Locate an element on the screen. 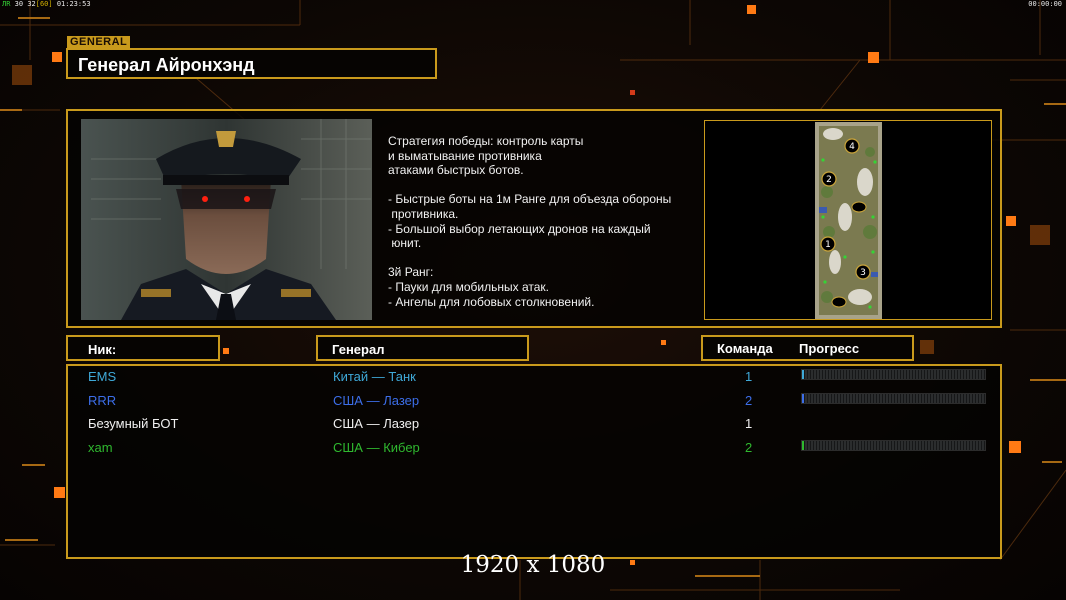 The width and height of the screenshot is (1066, 600). spawn-marker: 1 is located at coordinates (828, 245).